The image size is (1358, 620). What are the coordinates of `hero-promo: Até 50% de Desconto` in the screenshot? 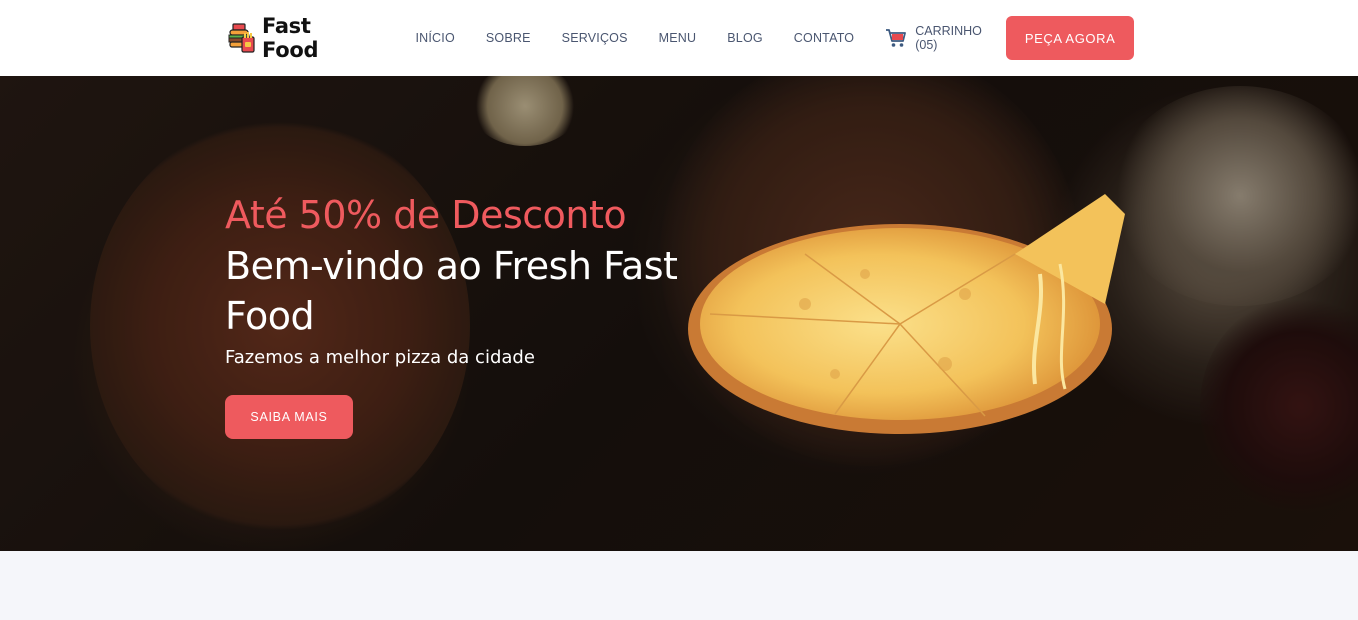 It's located at (426, 215).